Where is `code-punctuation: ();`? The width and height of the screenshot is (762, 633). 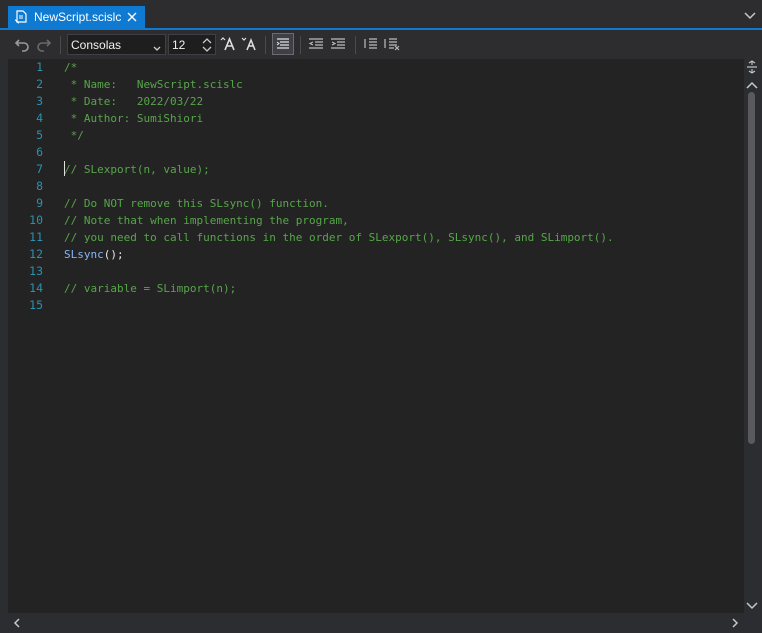
code-punctuation: (); is located at coordinates (113, 254).